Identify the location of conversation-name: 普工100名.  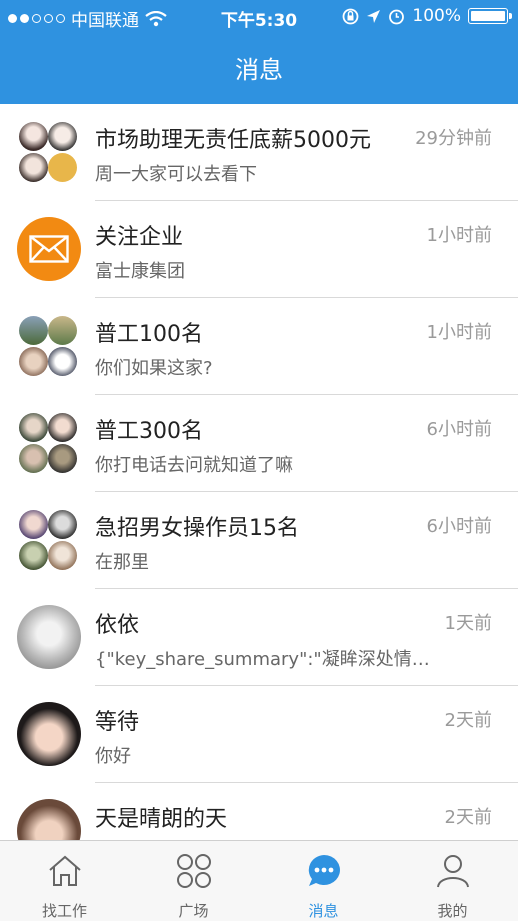
(149, 334).